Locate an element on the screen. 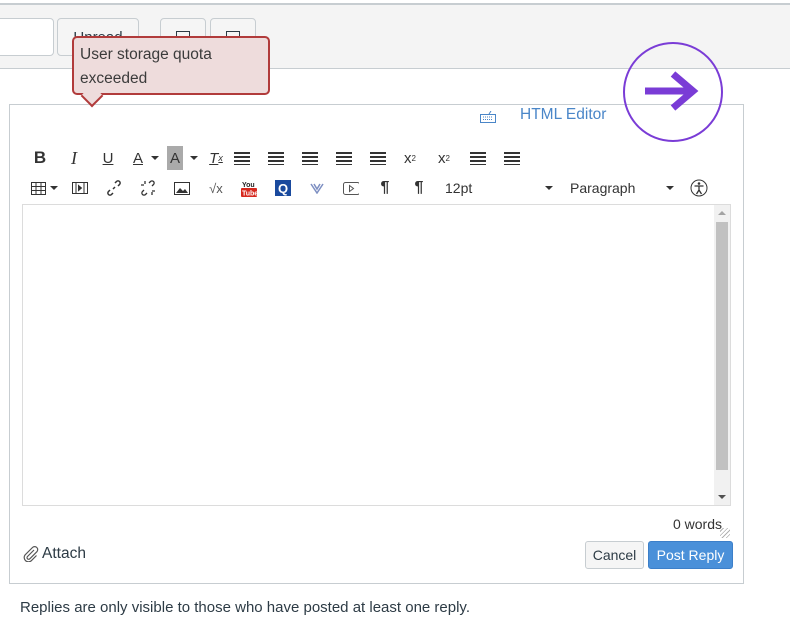 Image resolution: width=790 pixels, height=625 pixels. vimeo-button is located at coordinates (317, 188).